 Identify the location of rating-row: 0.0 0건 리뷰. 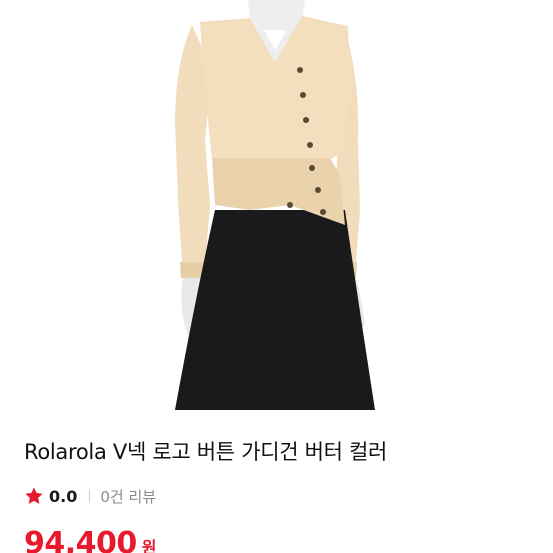
(90, 496).